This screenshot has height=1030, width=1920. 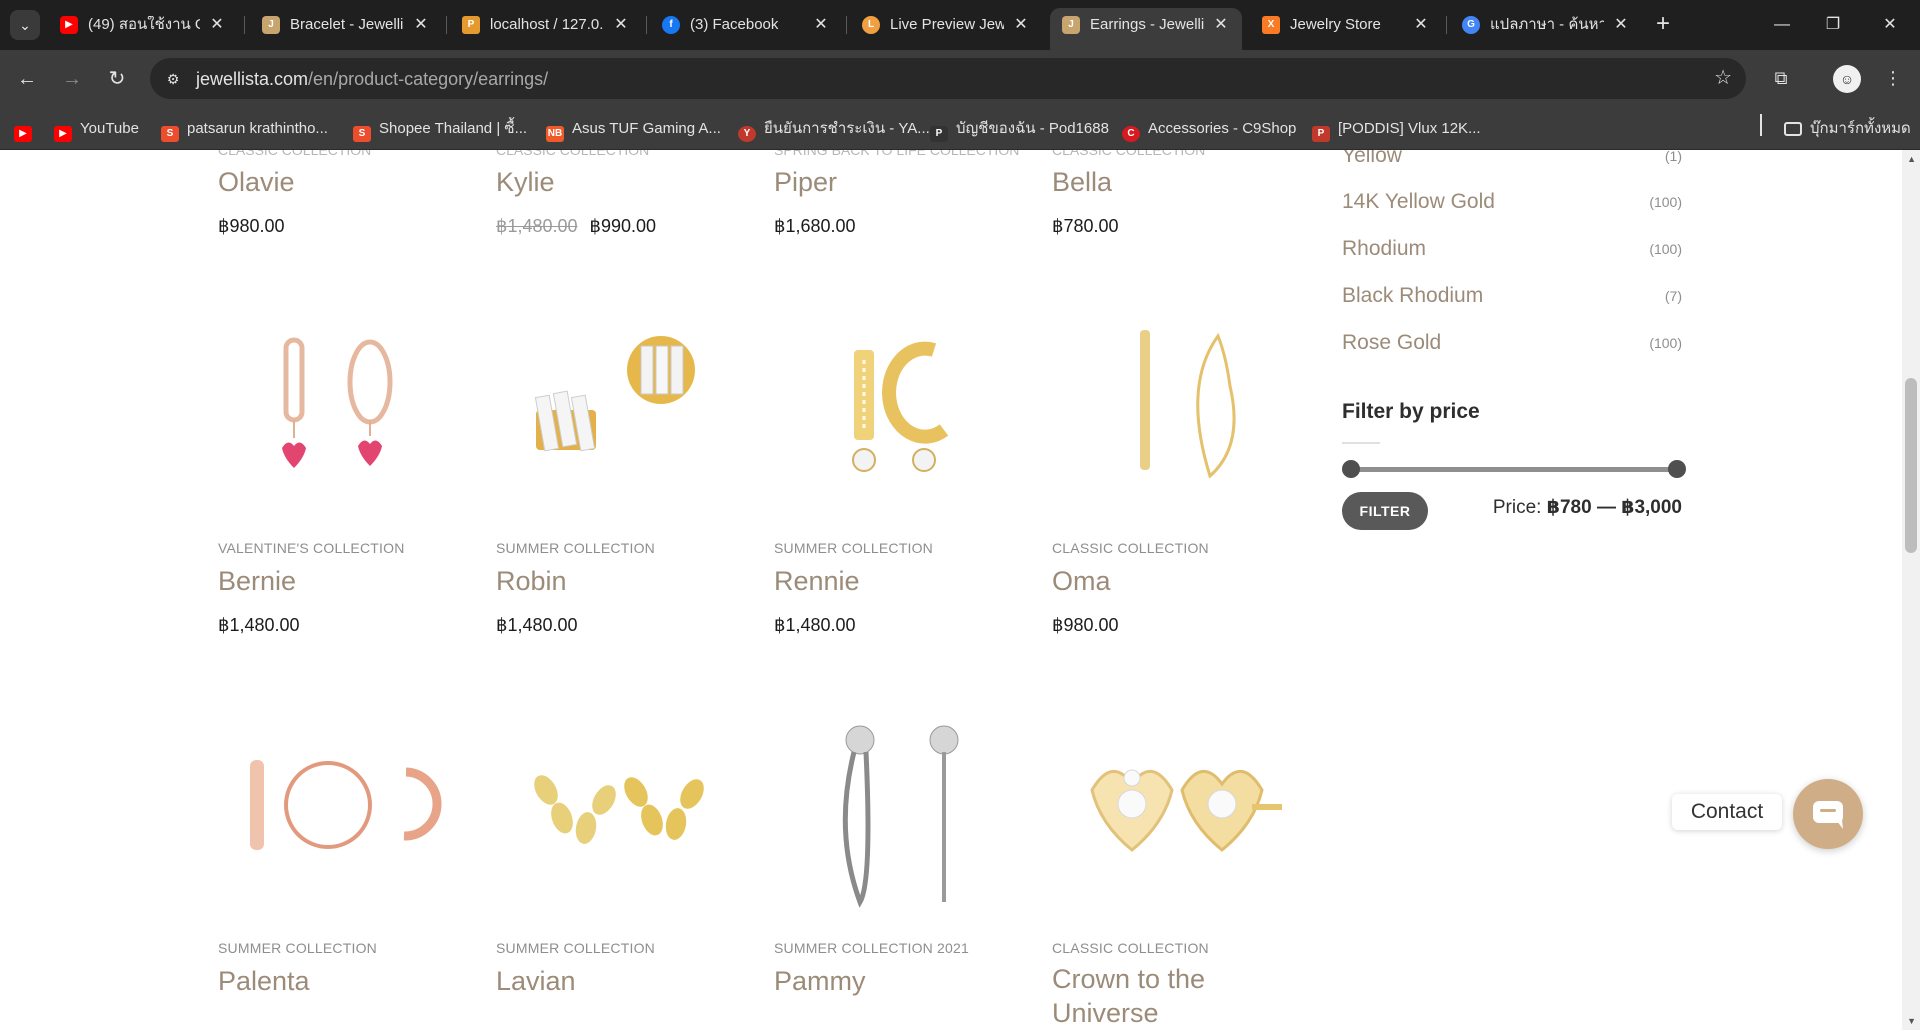 What do you see at coordinates (537, 226) in the screenshot?
I see `product-old-price: ฿1,480.00` at bounding box center [537, 226].